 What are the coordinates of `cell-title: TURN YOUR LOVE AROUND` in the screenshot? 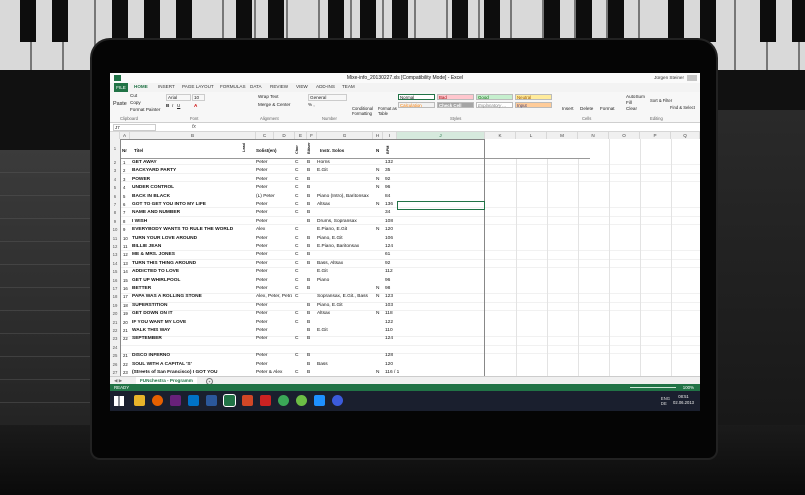 It's located at (192, 239).